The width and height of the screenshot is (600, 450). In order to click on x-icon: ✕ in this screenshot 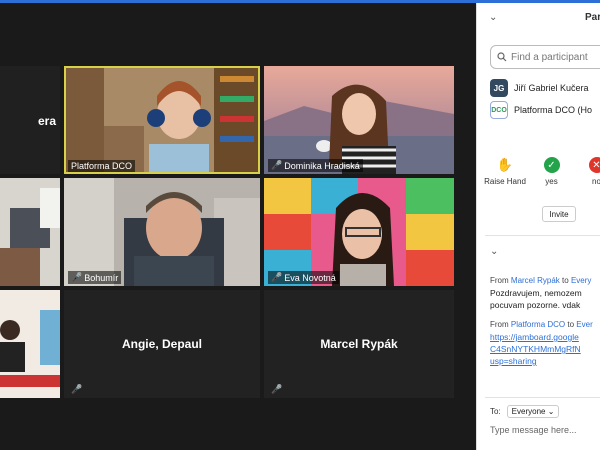, I will do `click(594, 165)`.